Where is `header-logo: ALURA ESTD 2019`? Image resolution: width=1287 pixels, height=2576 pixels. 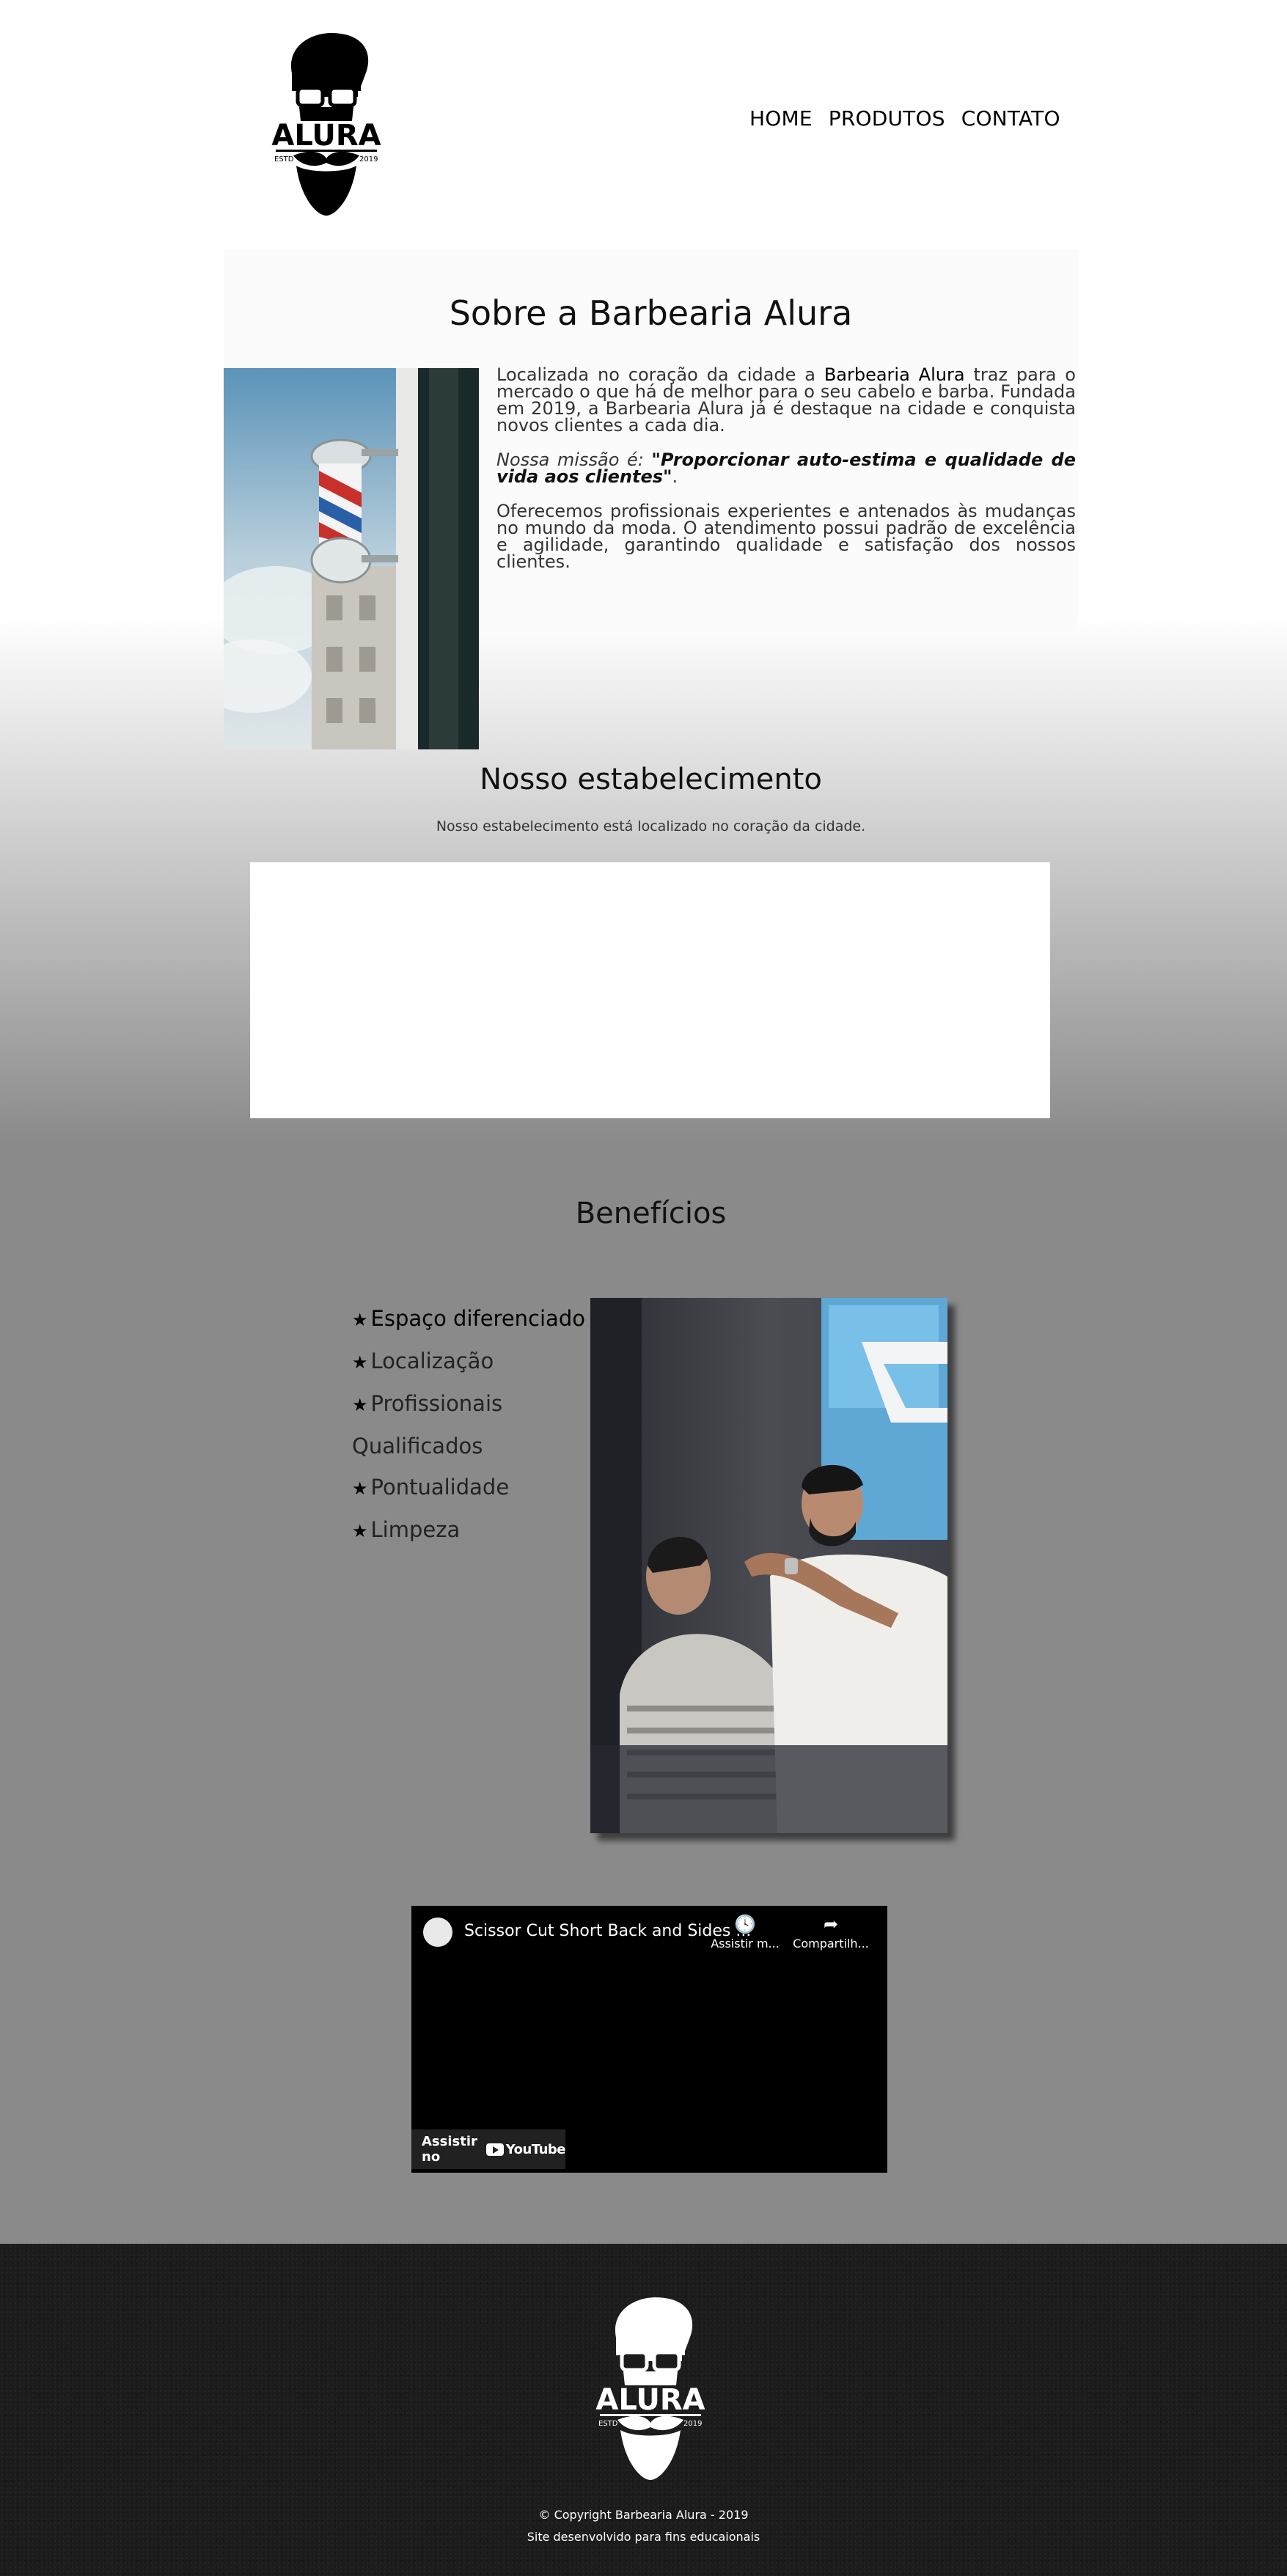
header-logo: ALURA ESTD 2019 is located at coordinates (326, 123).